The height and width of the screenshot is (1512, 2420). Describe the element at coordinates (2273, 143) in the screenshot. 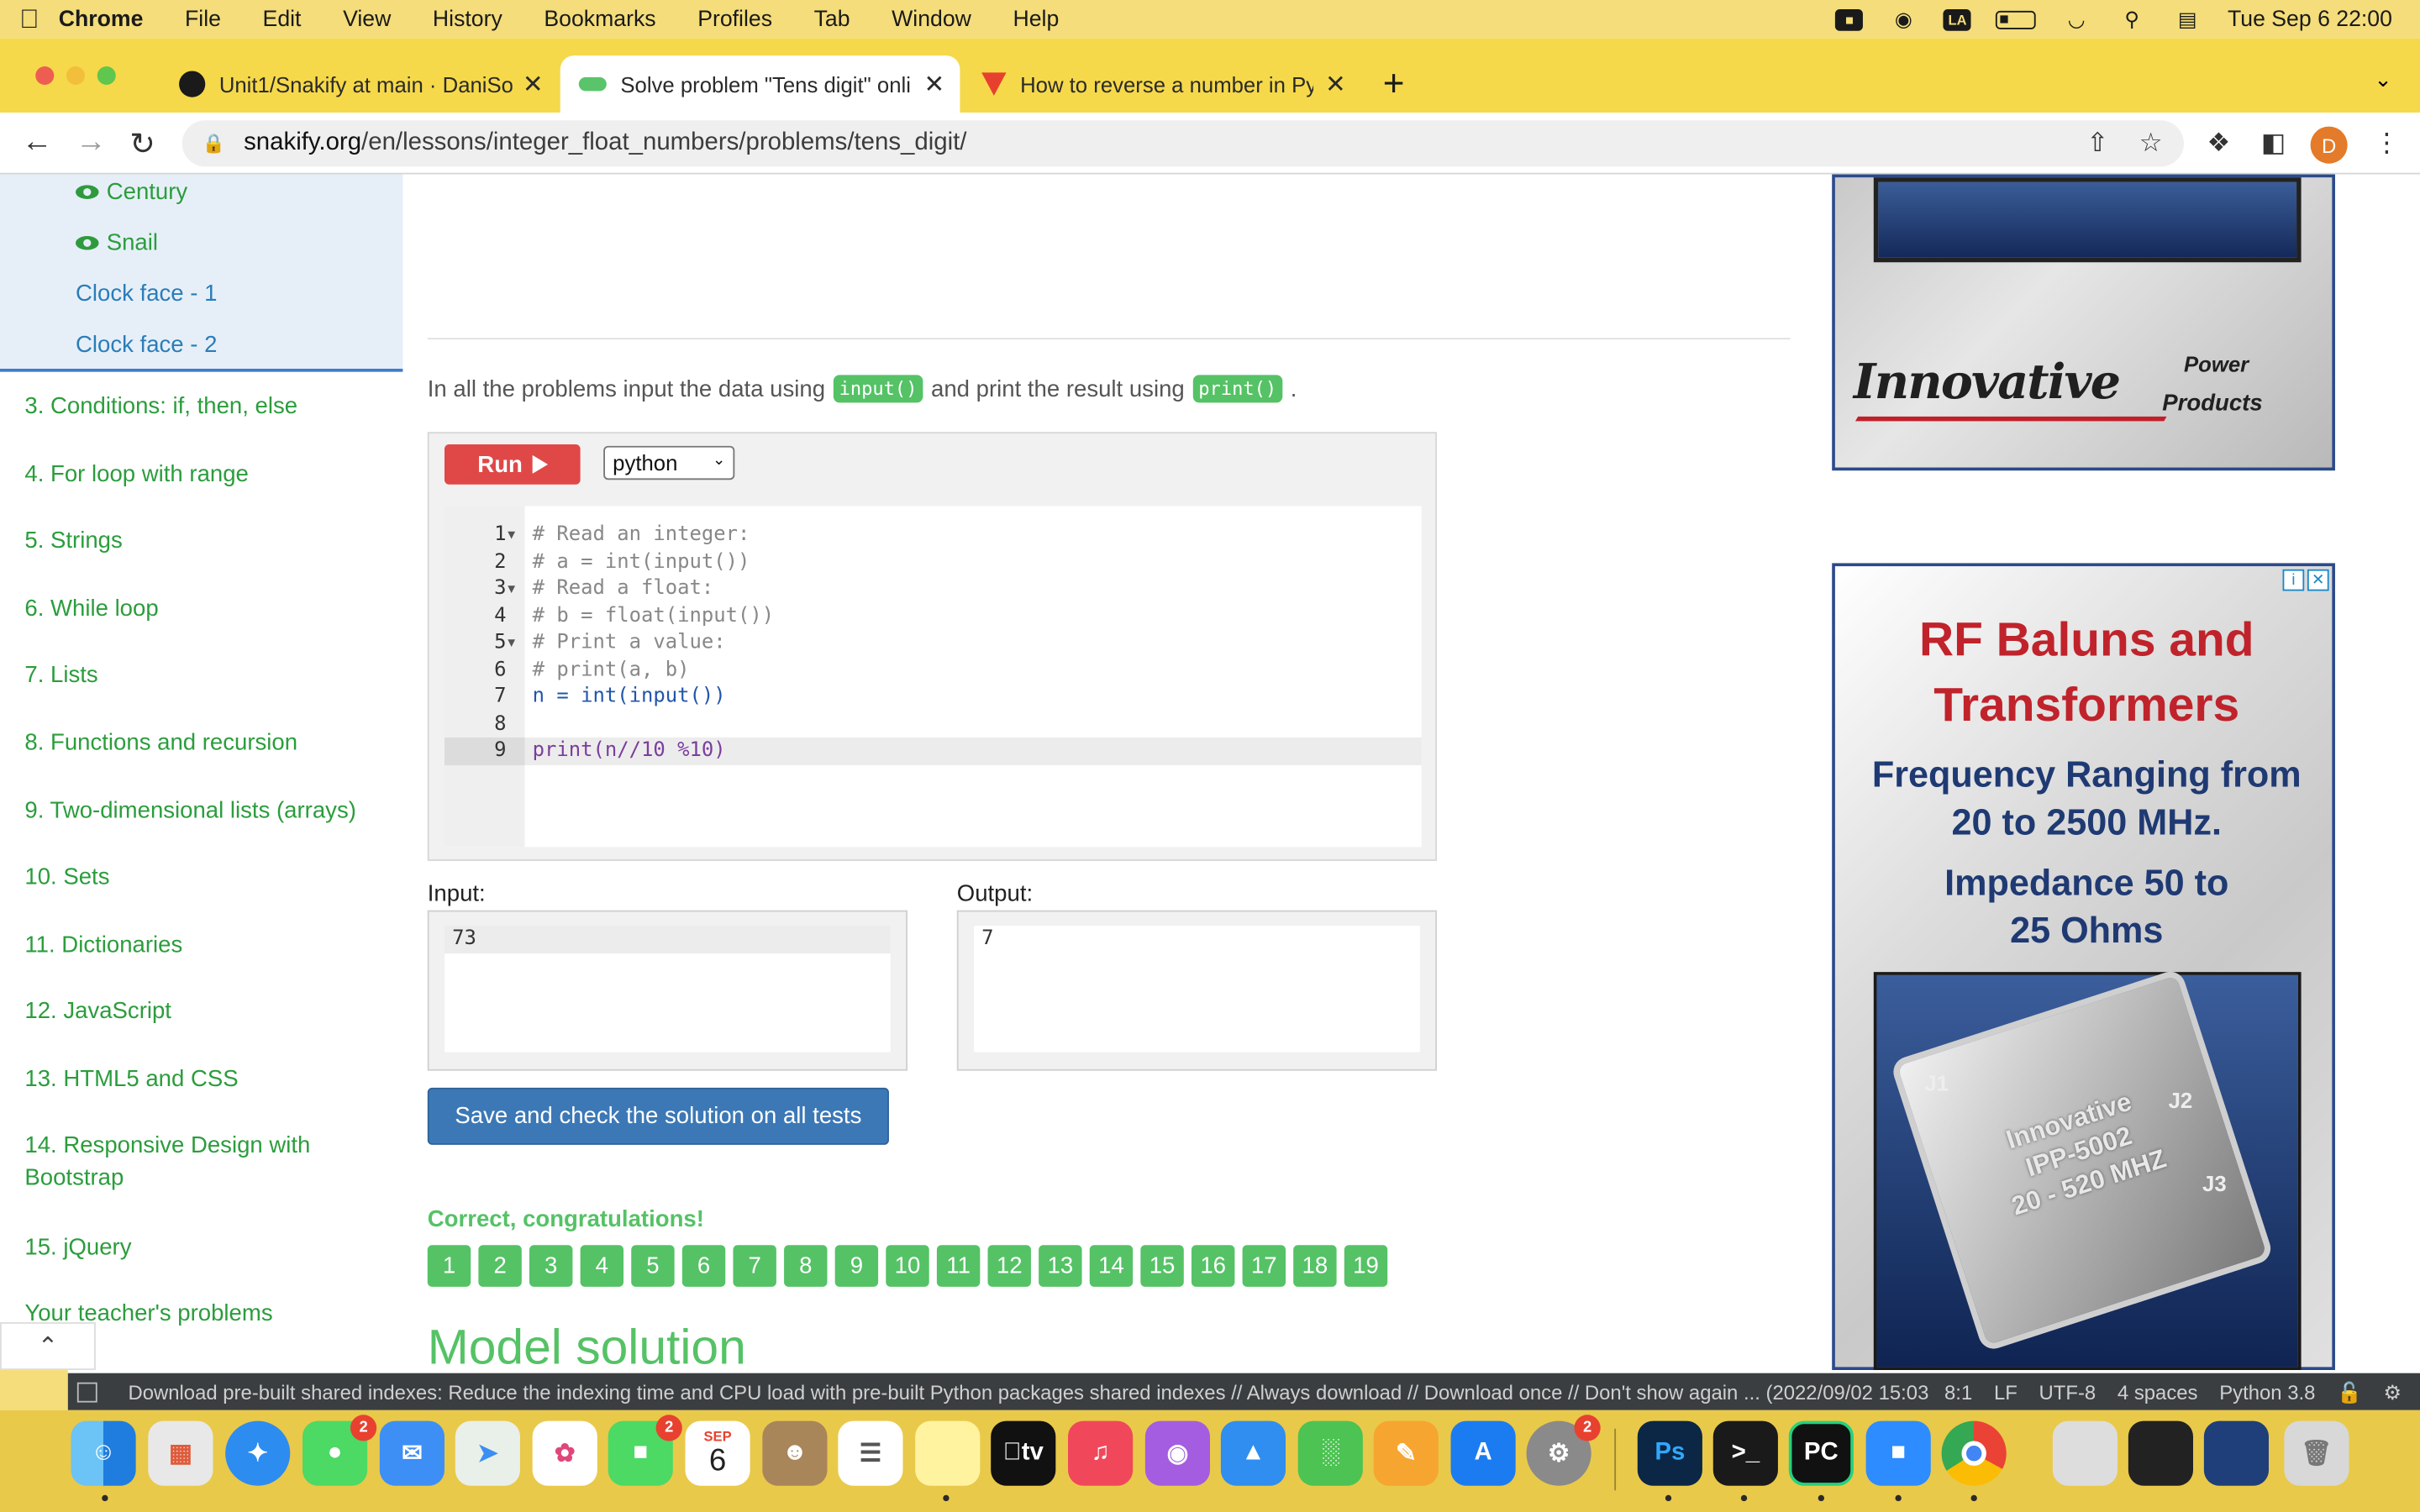

I see `side-panel-icon: ◧` at that location.